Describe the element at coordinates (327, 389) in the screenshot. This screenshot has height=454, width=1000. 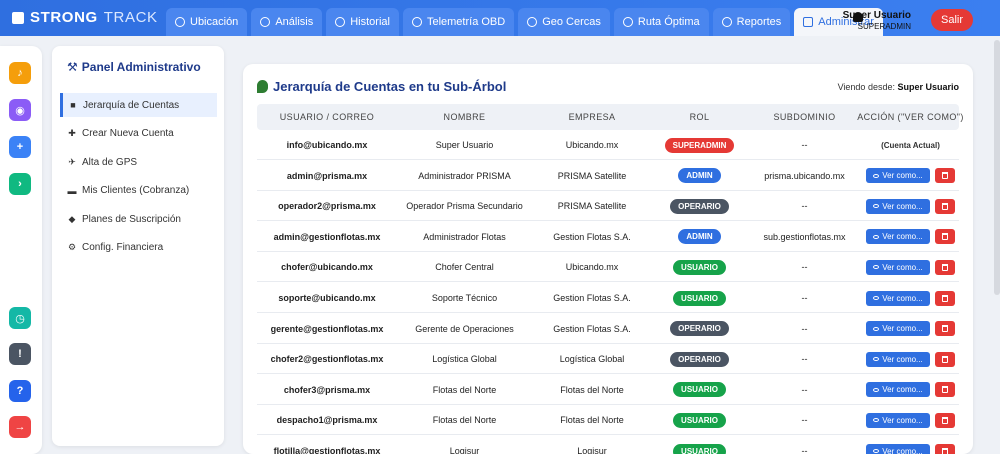
I see `email-text: chofer3@prisma.mx` at that location.